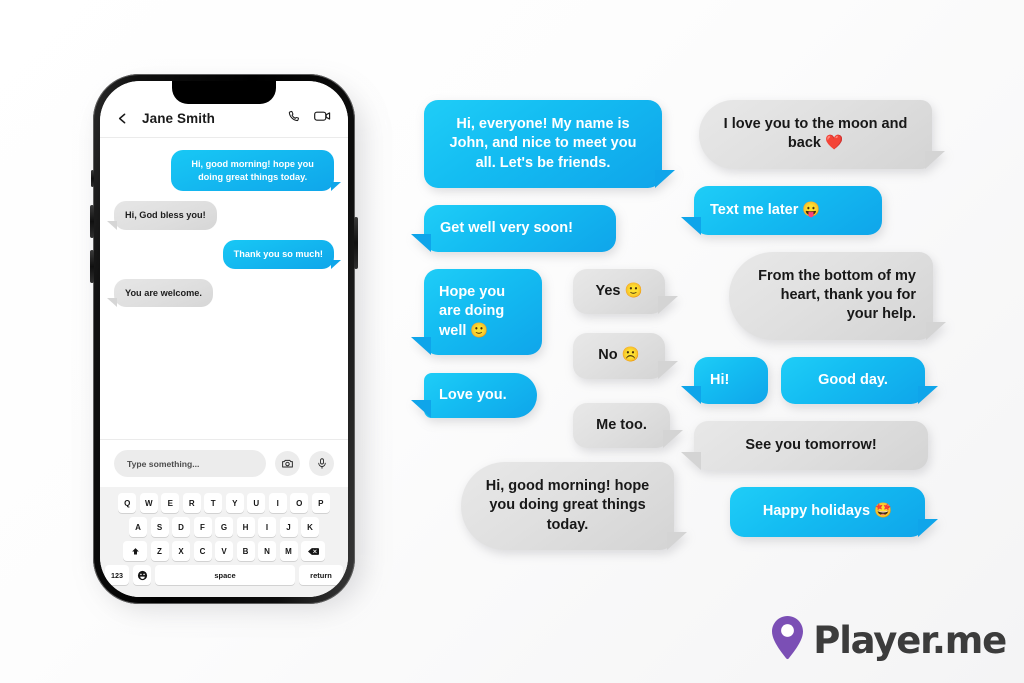 The image size is (1024, 683). Describe the element at coordinates (859, 380) in the screenshot. I see `chat-bubble: Good day.` at that location.